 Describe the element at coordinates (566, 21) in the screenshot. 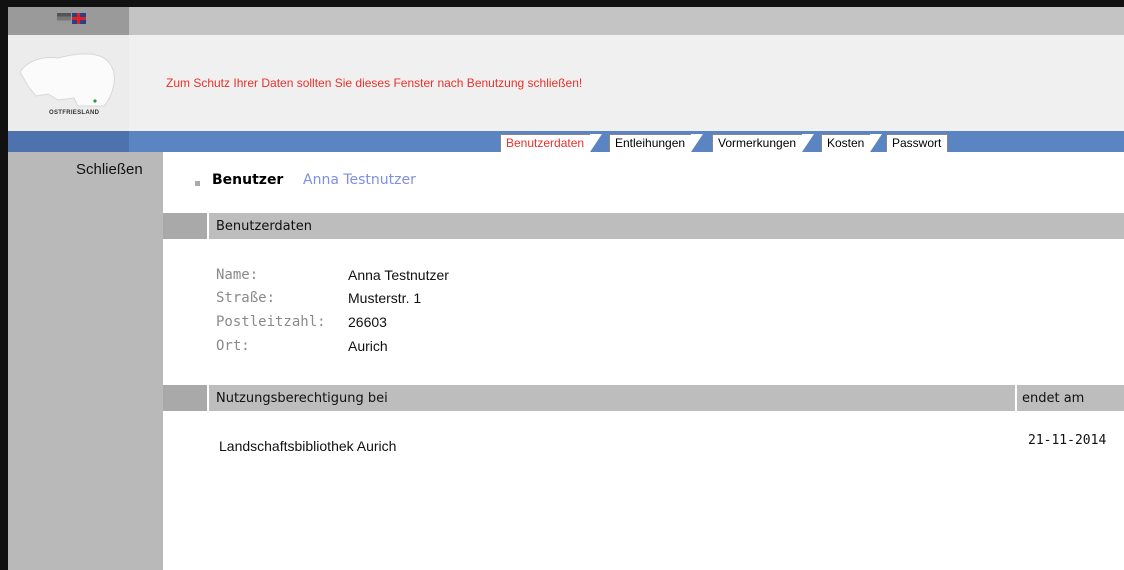

I see `top-strip` at that location.